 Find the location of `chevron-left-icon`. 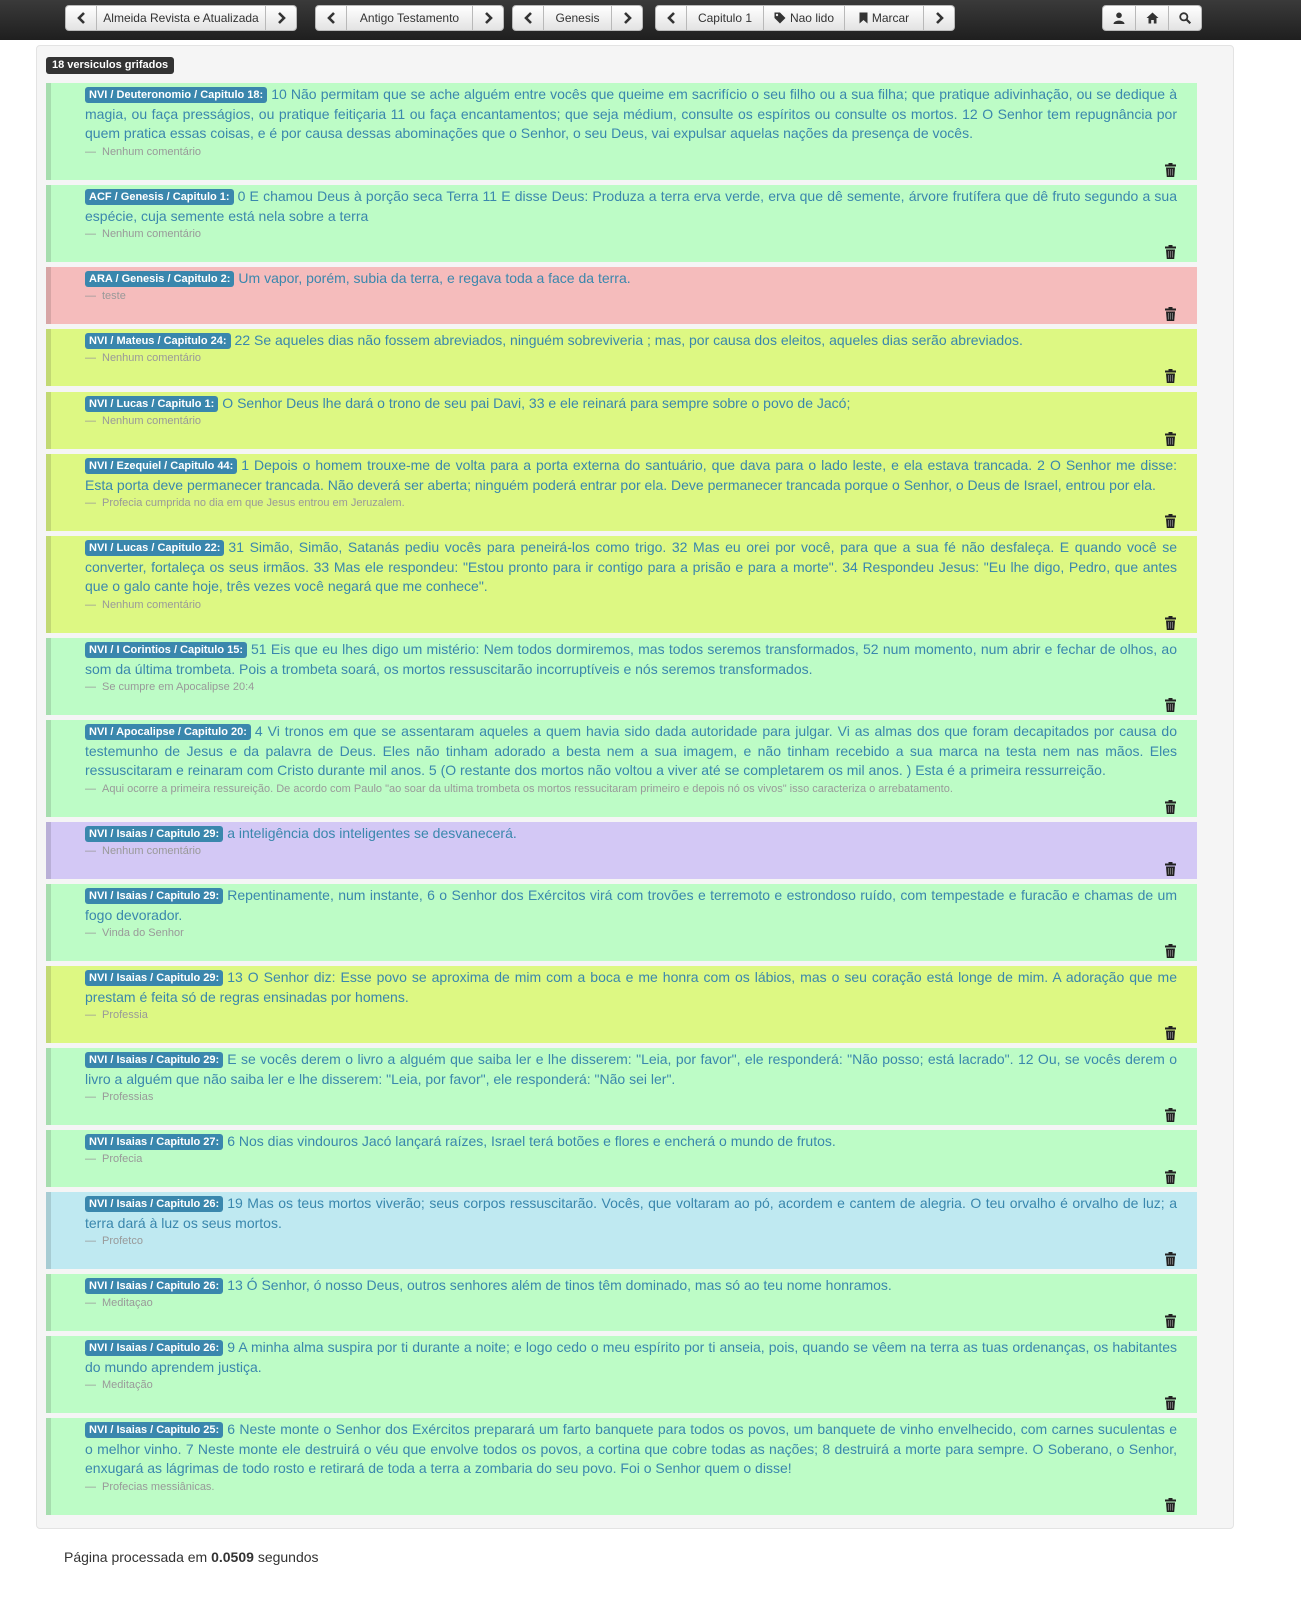

chevron-left-icon is located at coordinates (670, 18).